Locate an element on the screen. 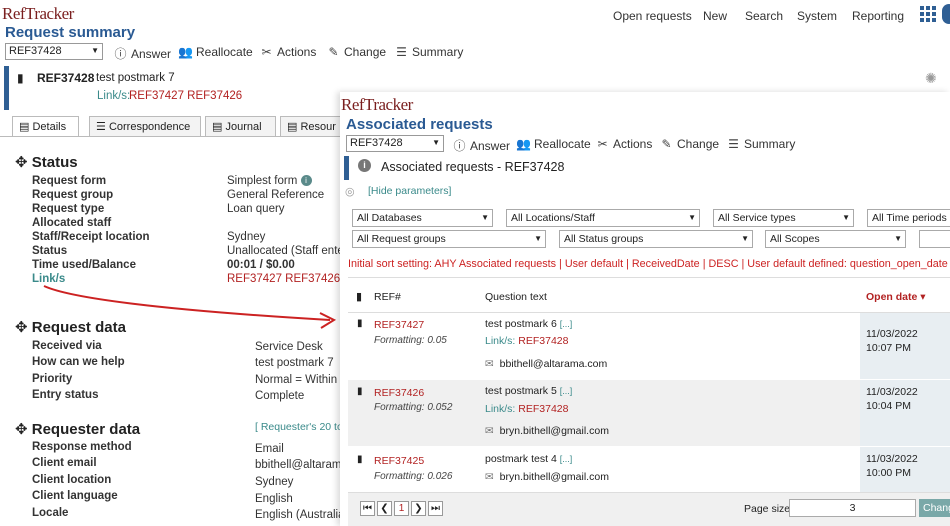 The height and width of the screenshot is (526, 950). row-ref: REF37427 is located at coordinates (399, 325).